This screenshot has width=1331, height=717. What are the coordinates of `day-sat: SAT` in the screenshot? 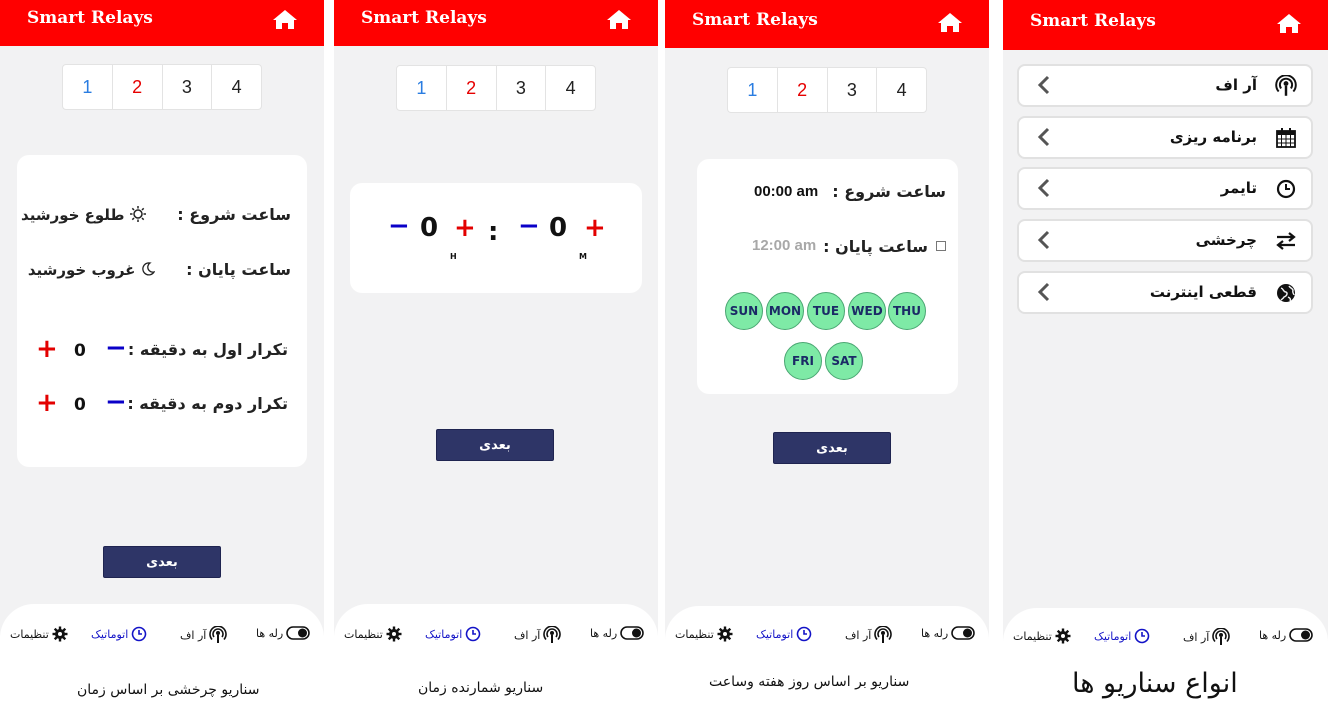 It's located at (844, 361).